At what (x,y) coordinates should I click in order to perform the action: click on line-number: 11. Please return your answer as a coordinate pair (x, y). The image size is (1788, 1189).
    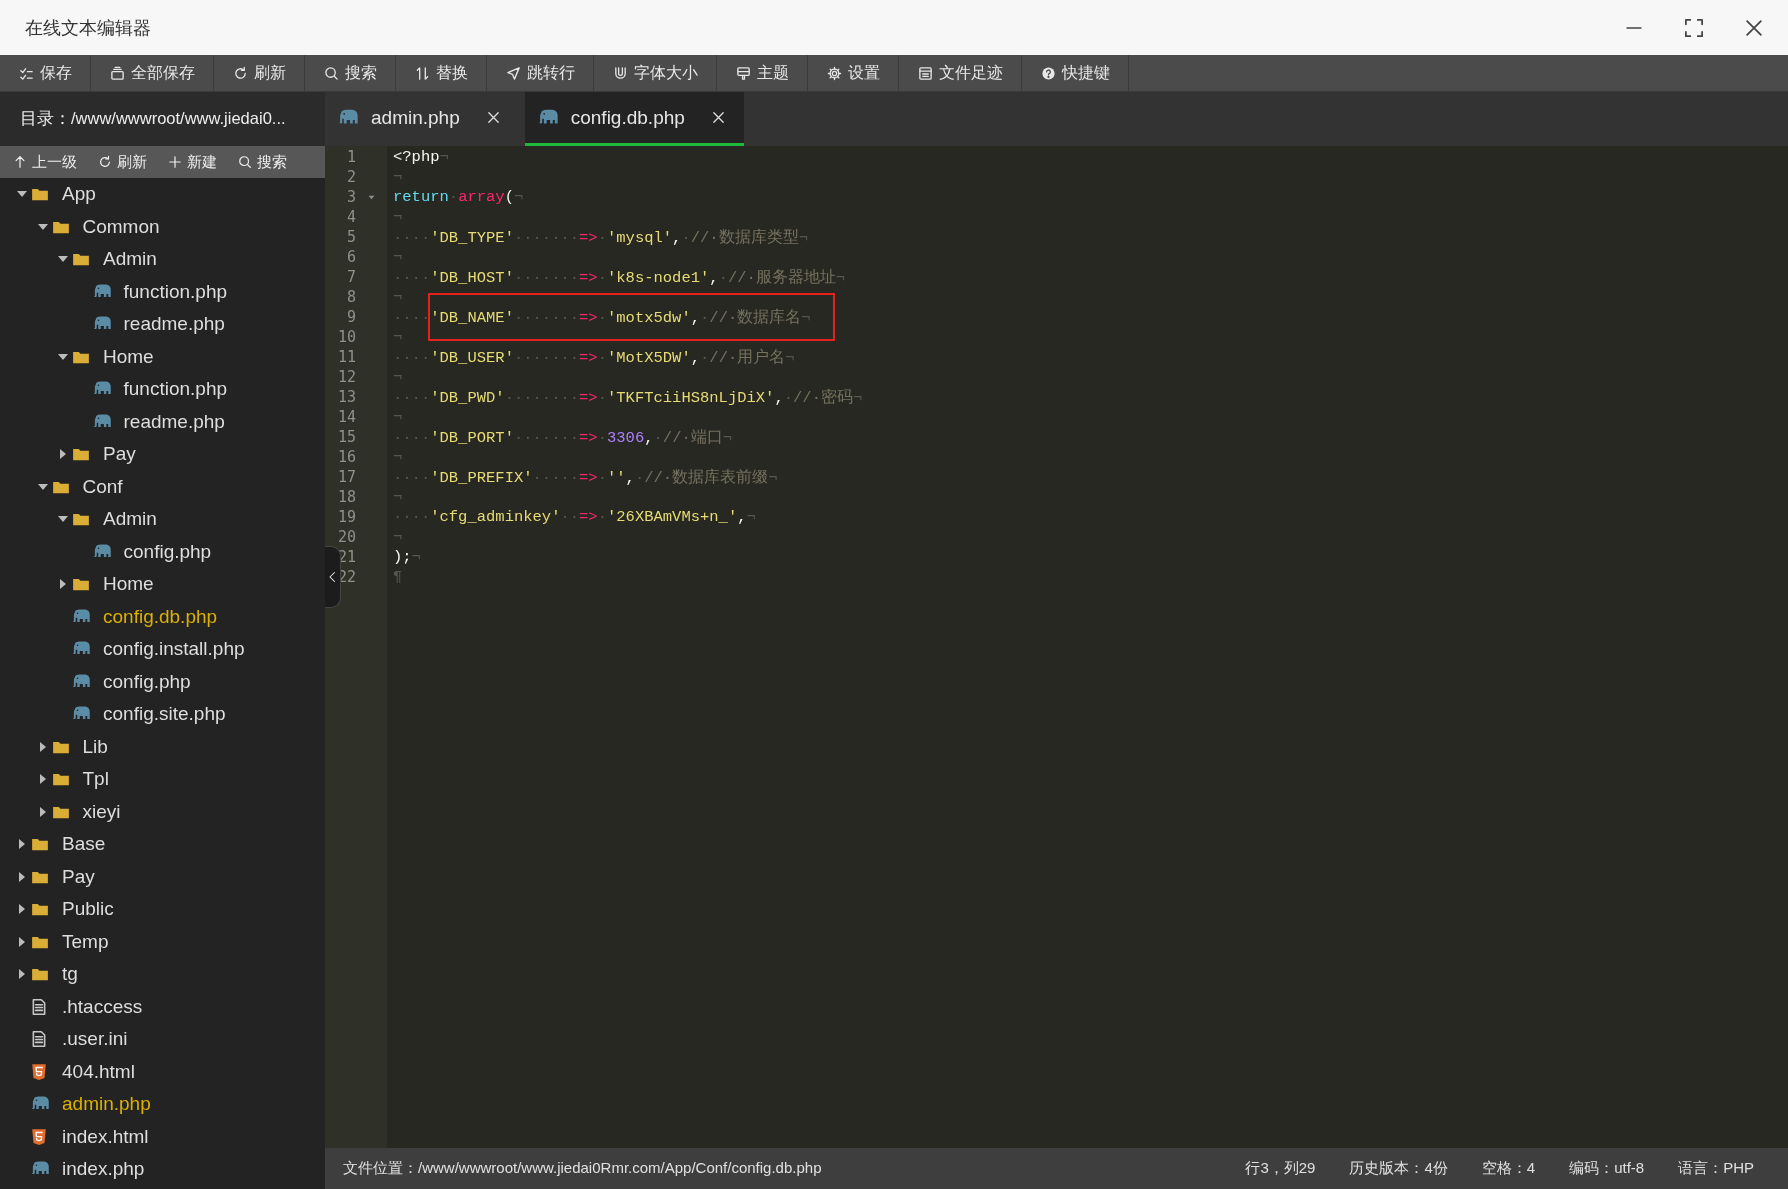
    Looking at the image, I should click on (346, 357).